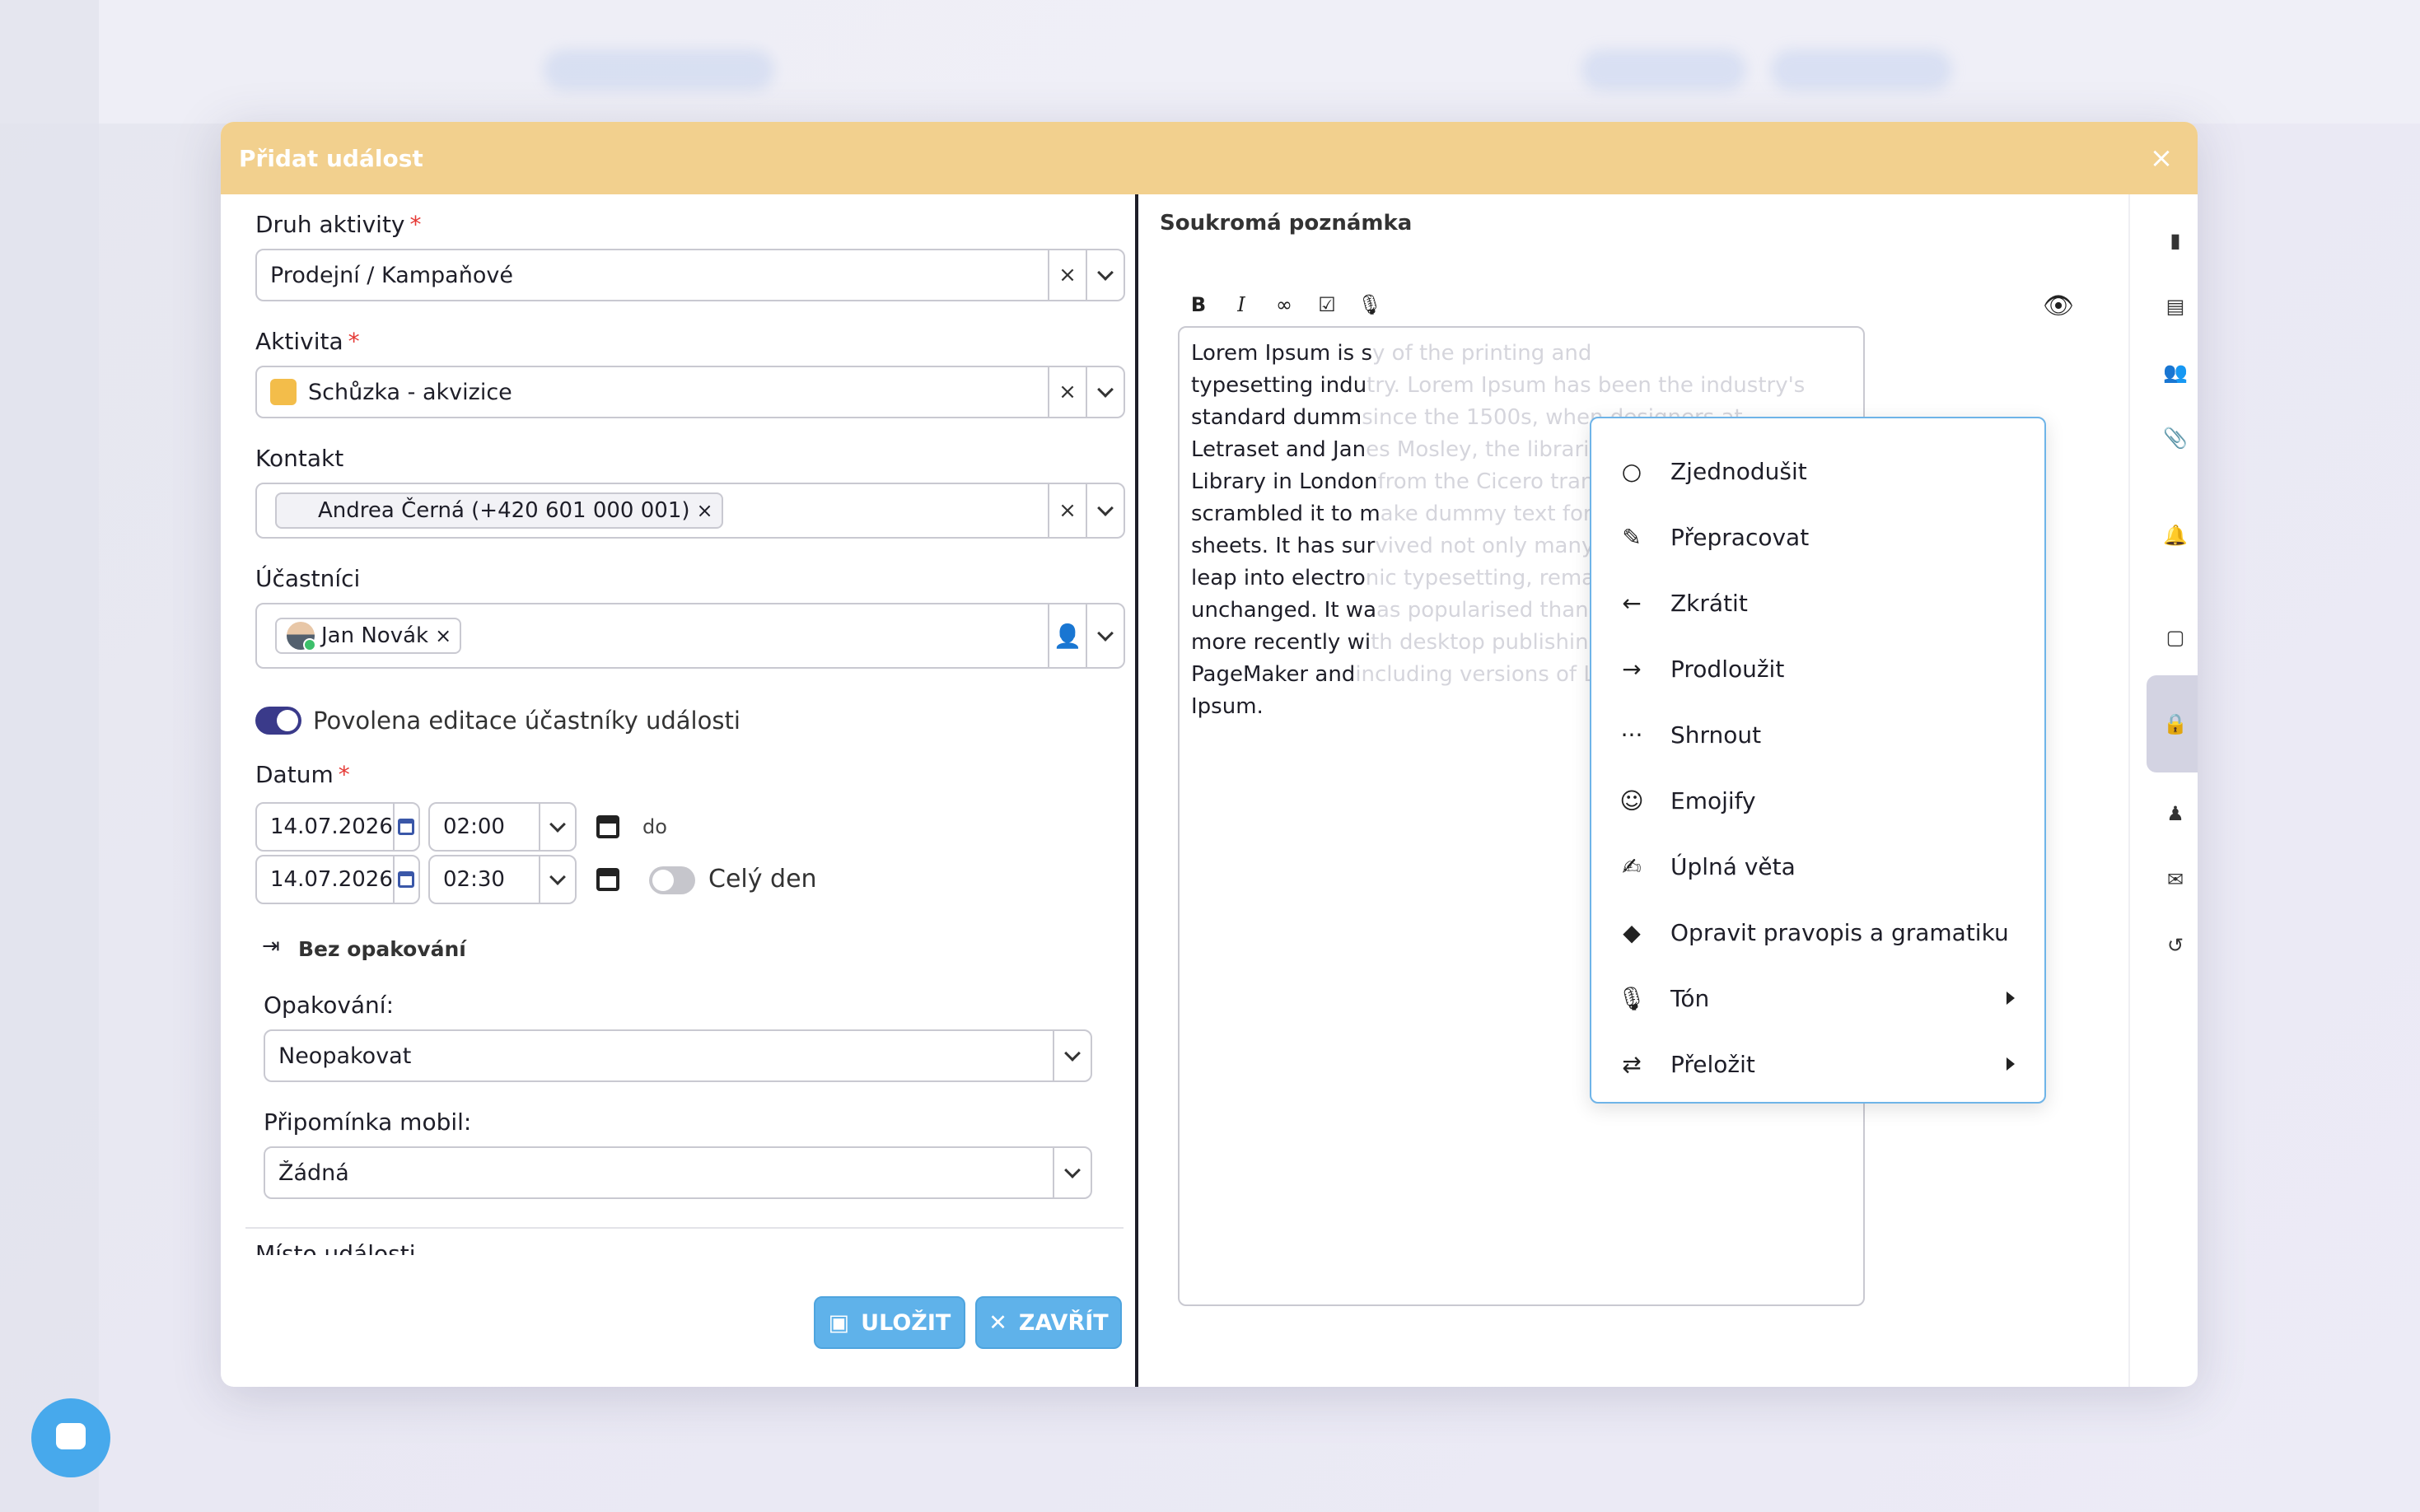 This screenshot has width=2420, height=1512. I want to click on ai-menu-item: → Prodloužit, so click(1817, 669).